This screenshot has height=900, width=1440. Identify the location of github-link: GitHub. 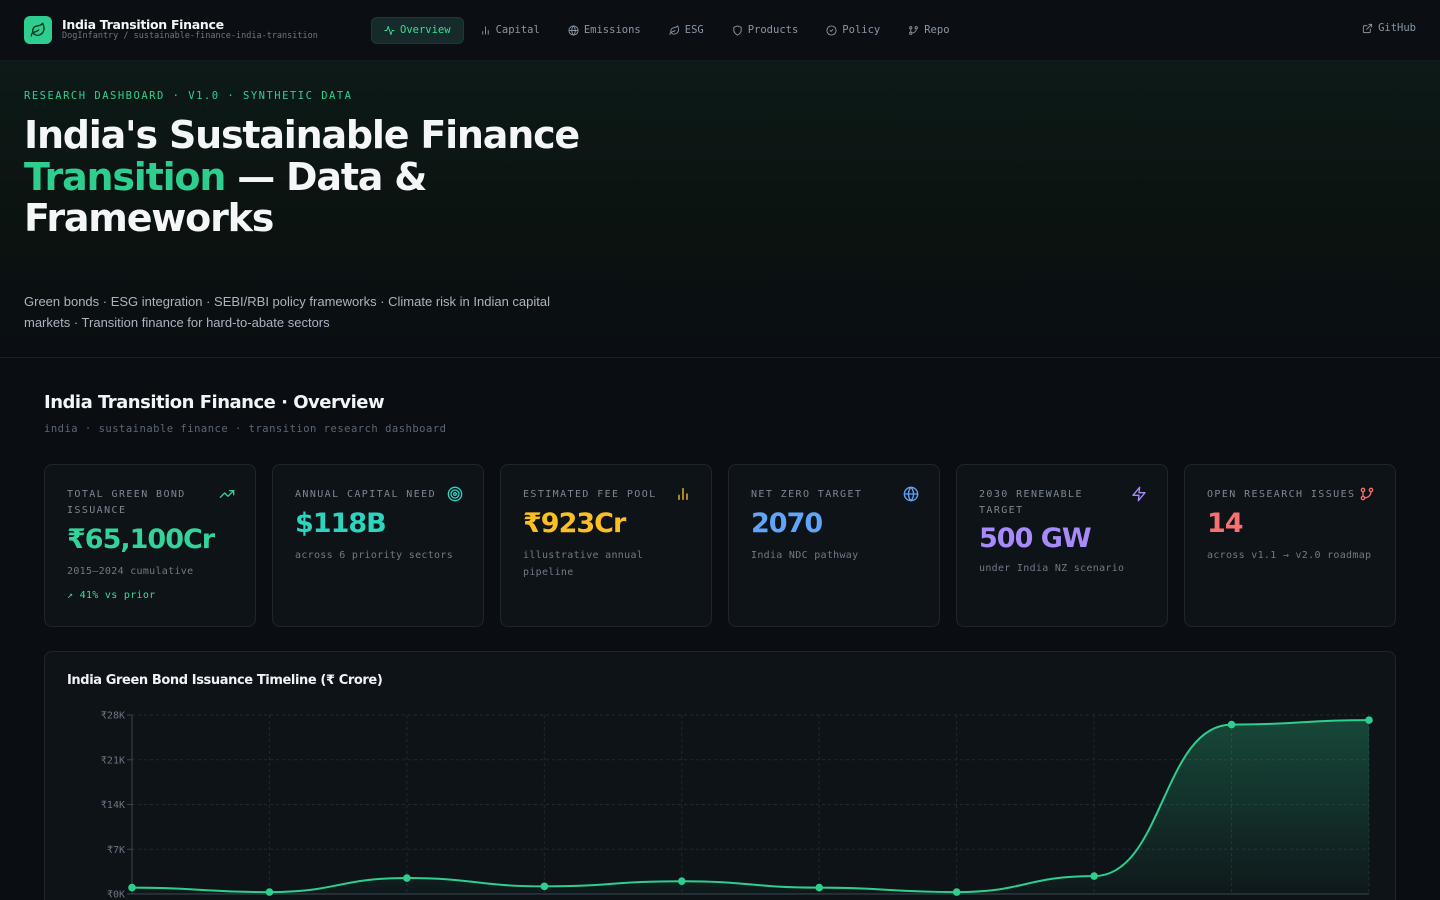
(1389, 28).